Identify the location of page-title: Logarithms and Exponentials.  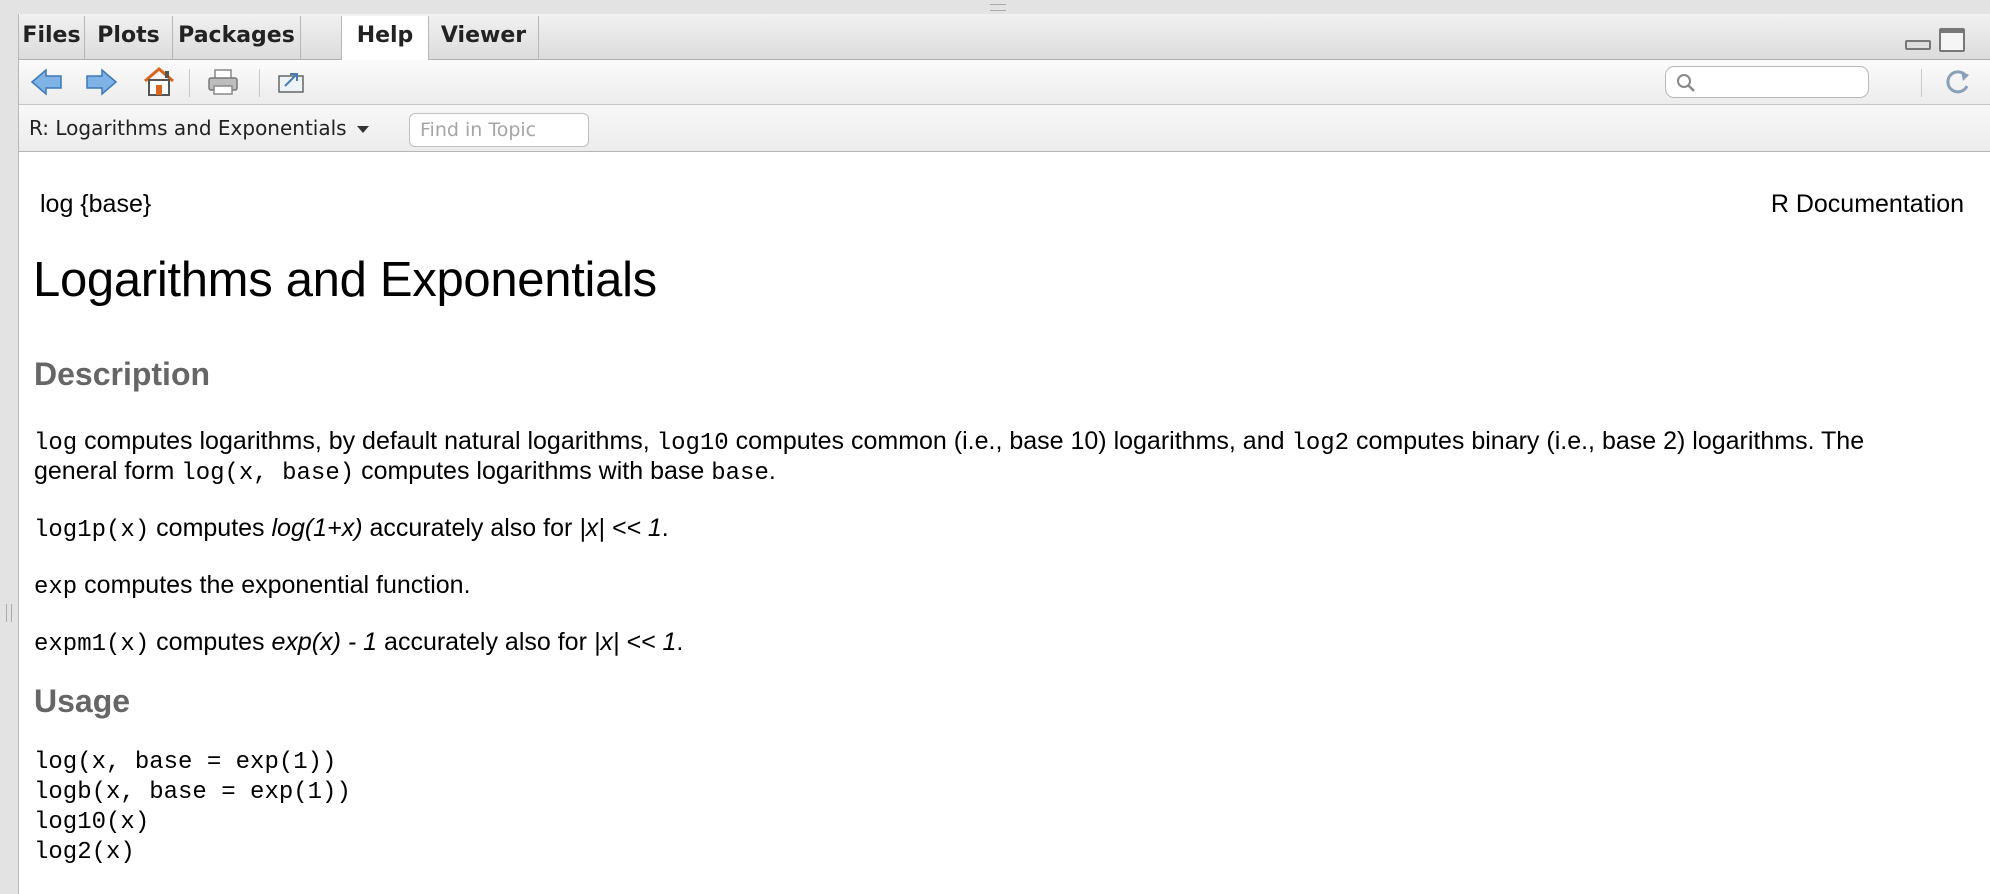
(345, 280).